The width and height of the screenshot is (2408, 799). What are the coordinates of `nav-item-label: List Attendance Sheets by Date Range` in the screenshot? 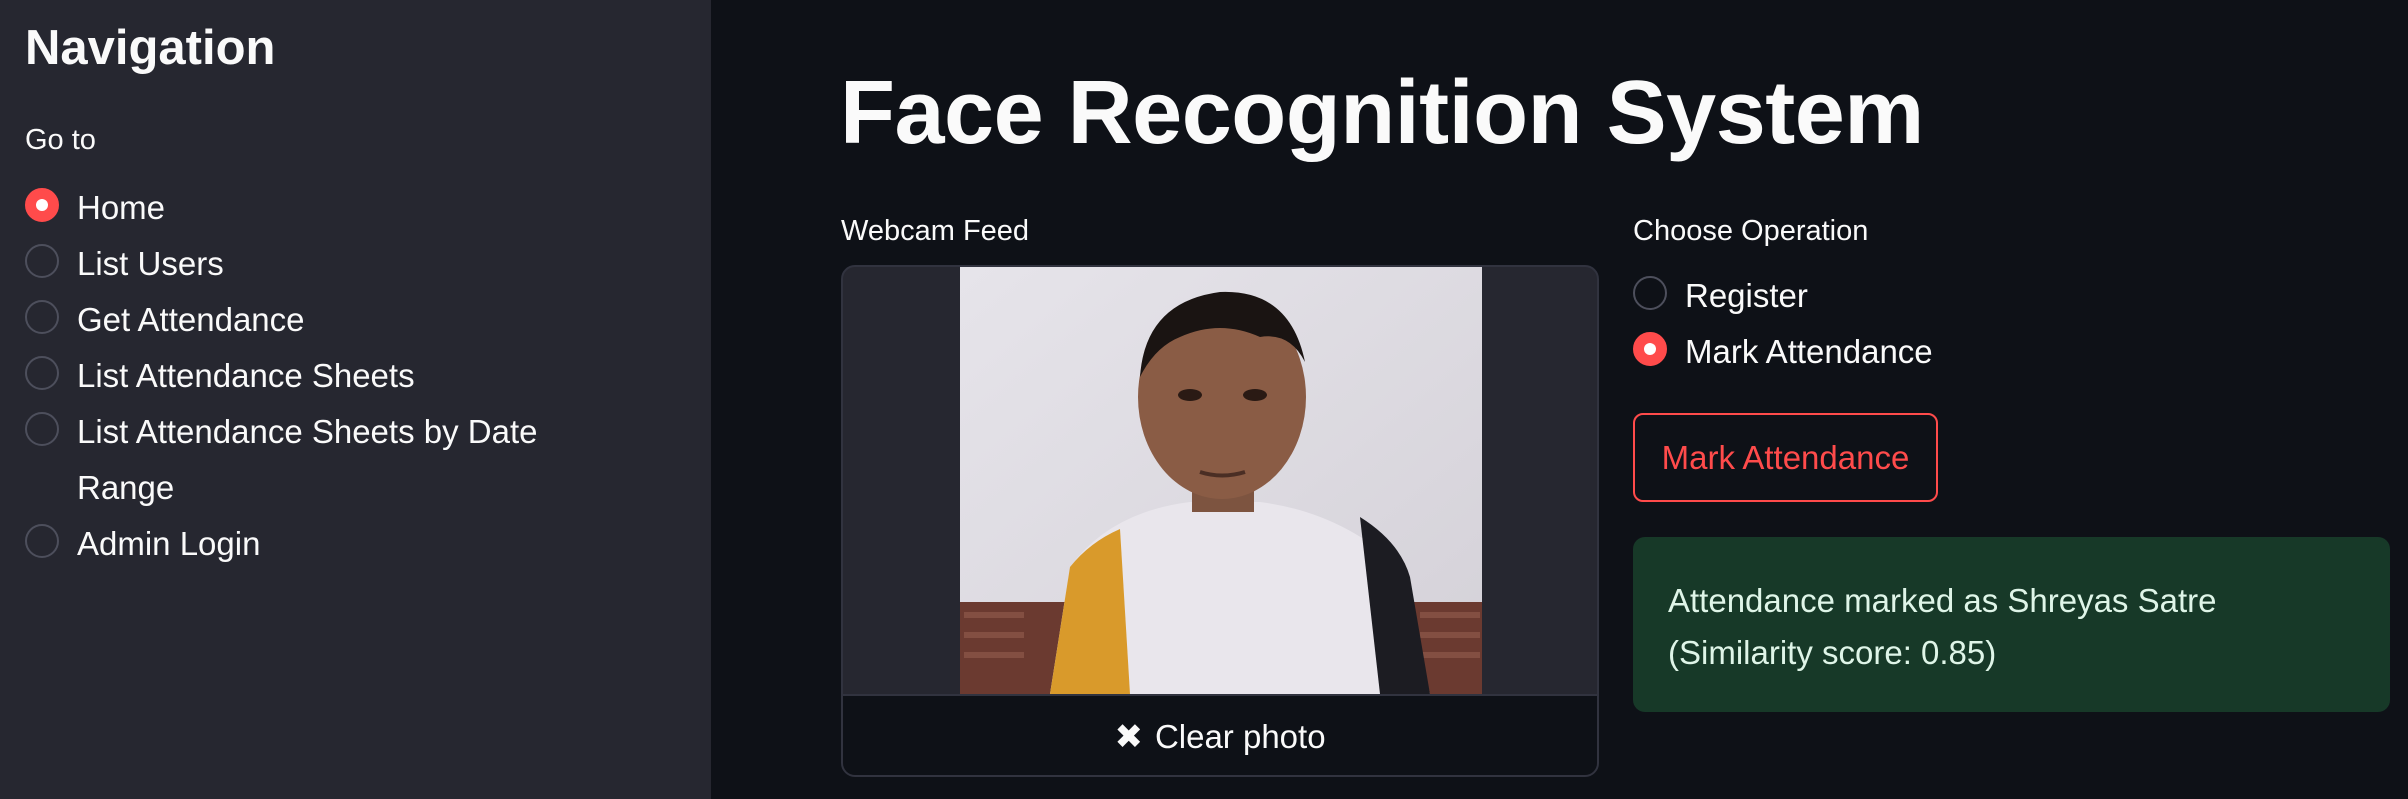 It's located at (307, 459).